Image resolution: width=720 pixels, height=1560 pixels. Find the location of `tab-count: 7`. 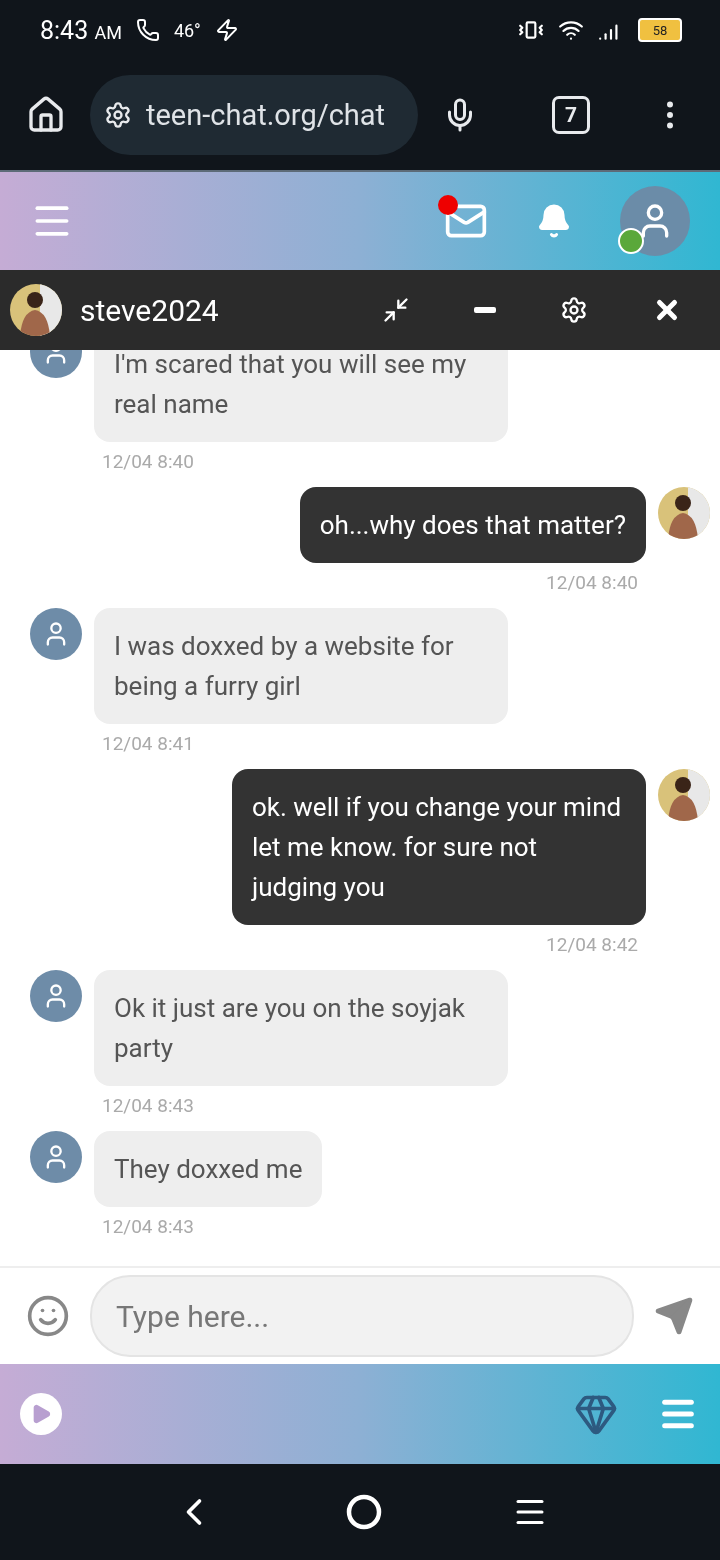

tab-count: 7 is located at coordinates (571, 115).